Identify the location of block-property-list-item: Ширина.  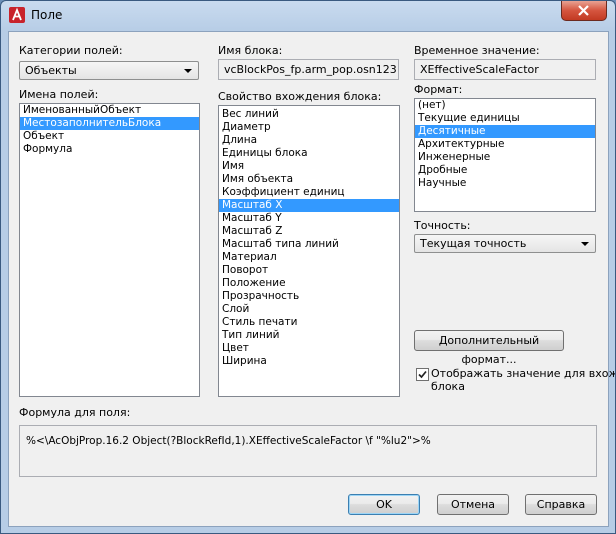
(309, 361).